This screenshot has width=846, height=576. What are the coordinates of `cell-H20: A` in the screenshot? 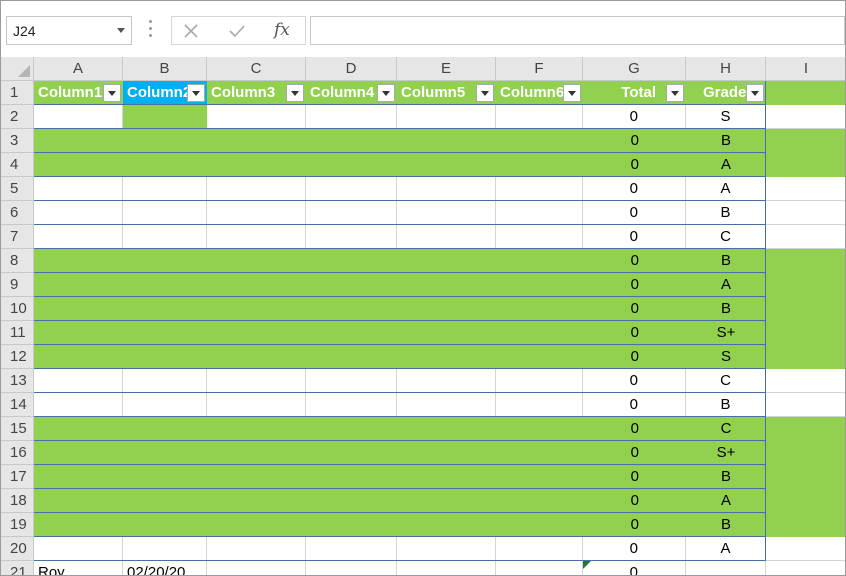 It's located at (726, 549).